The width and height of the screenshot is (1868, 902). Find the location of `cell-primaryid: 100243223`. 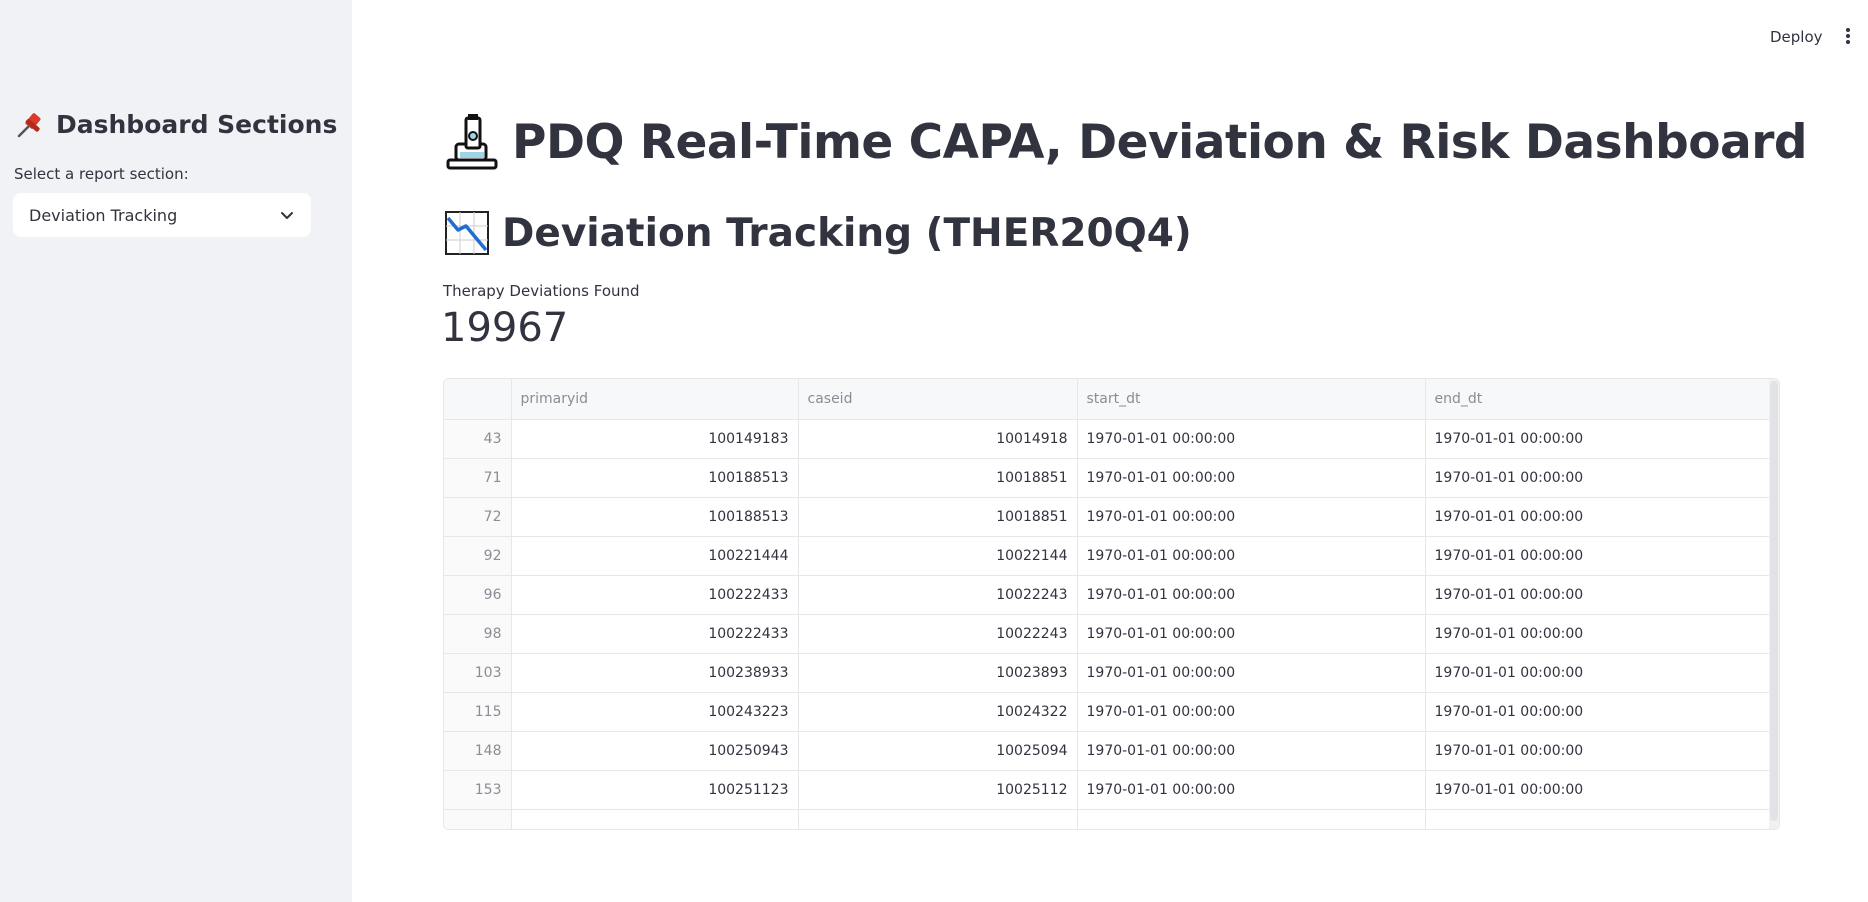

cell-primaryid: 100243223 is located at coordinates (655, 712).